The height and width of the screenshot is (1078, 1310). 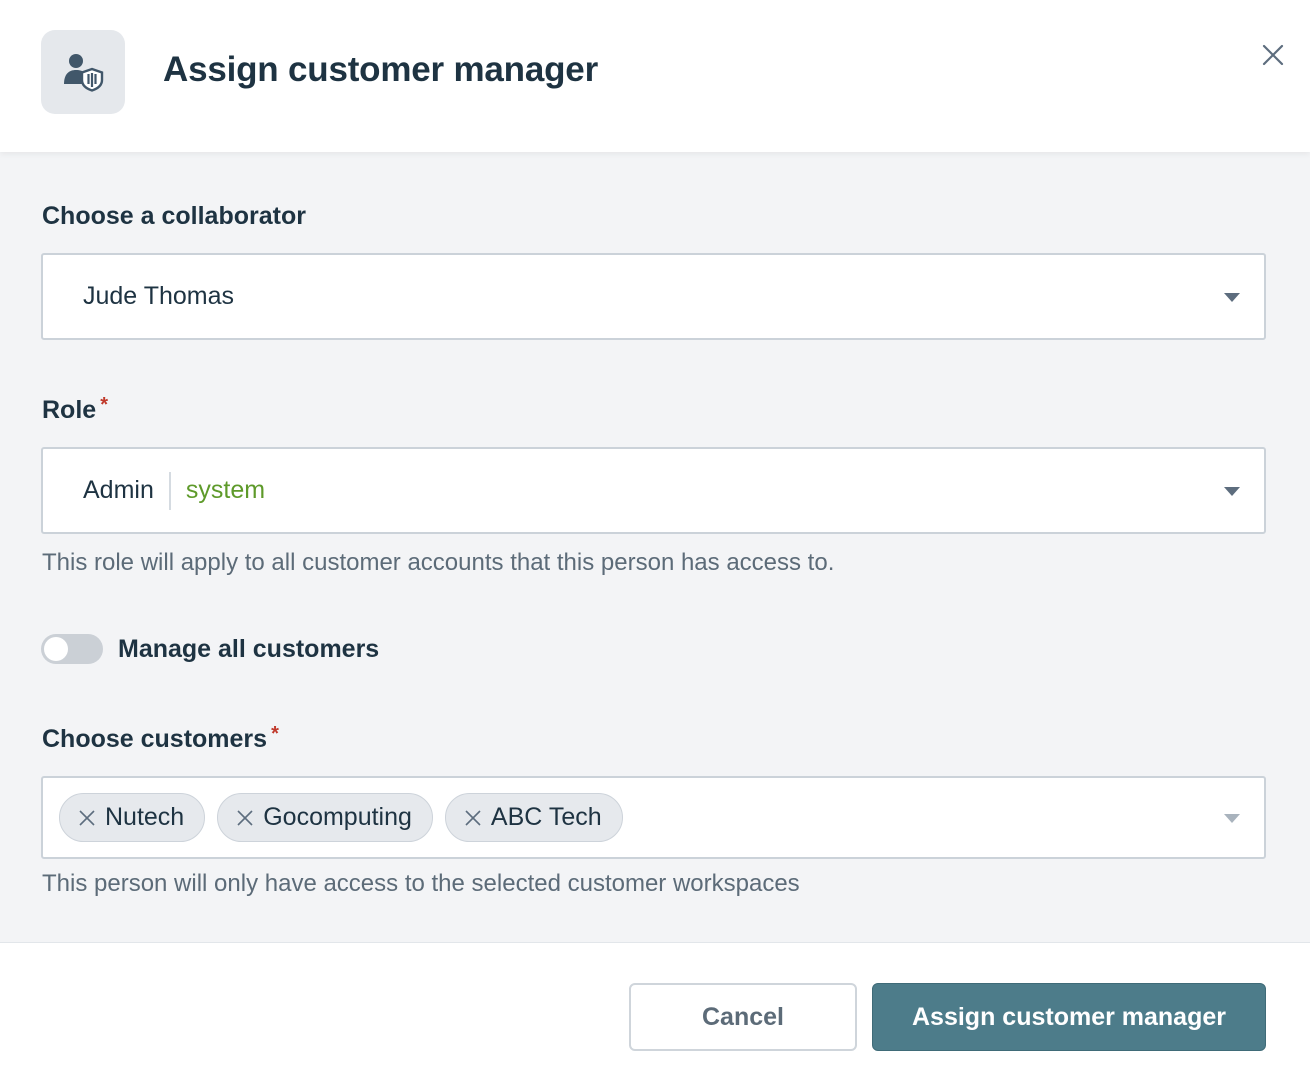 I want to click on customers-multiselect: Nutech Gocomputing ABC Tech, so click(x=653, y=817).